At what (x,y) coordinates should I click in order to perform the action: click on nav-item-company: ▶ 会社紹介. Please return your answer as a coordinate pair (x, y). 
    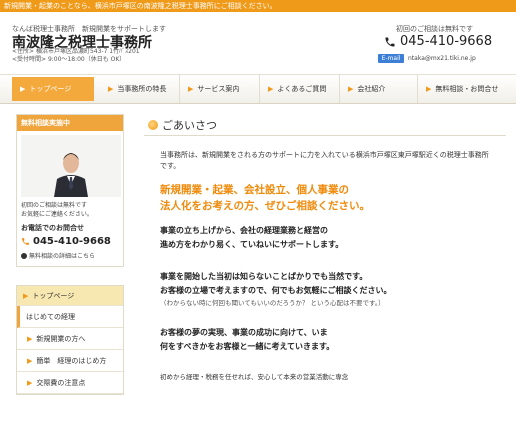
    Looking at the image, I should click on (379, 89).